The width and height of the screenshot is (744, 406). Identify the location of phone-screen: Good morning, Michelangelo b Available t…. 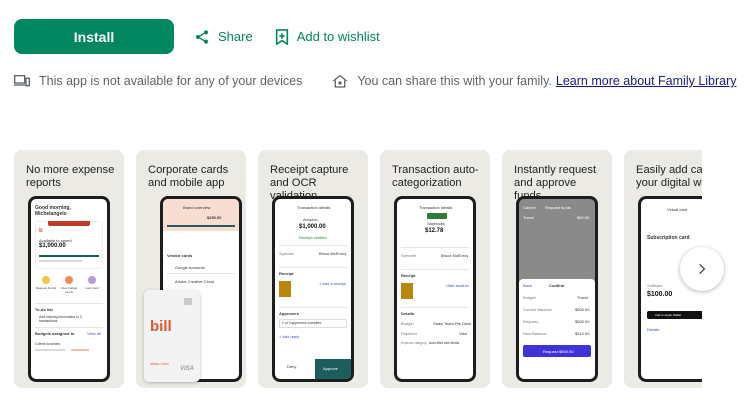
(69, 289).